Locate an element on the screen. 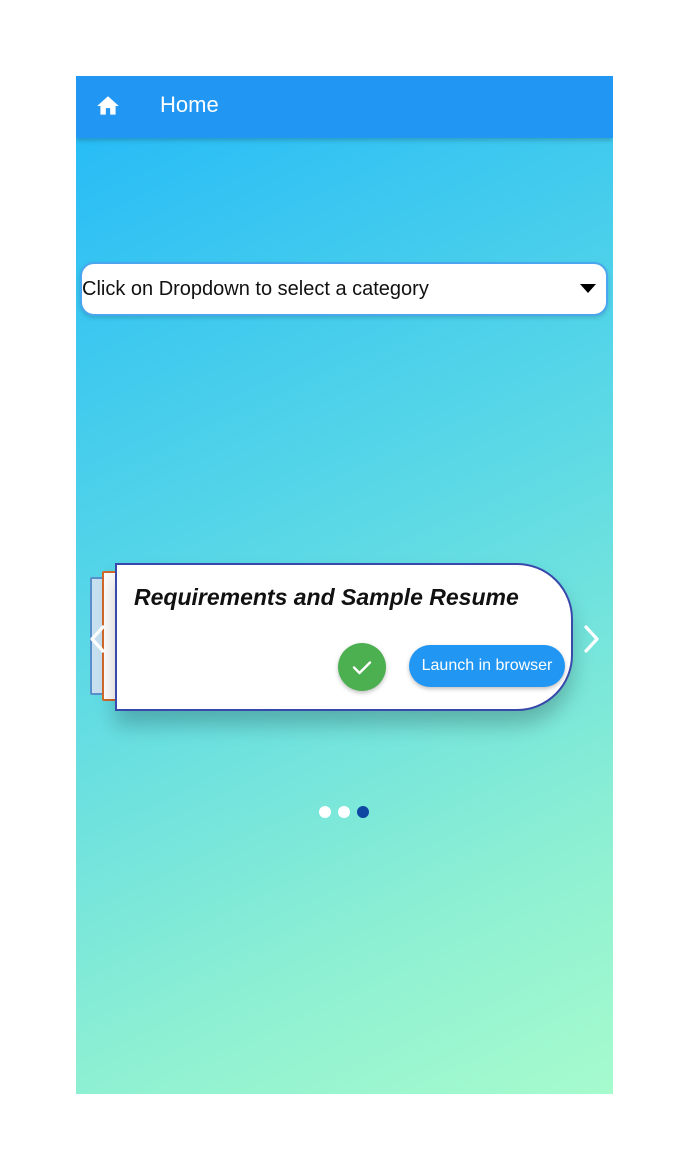 The width and height of the screenshot is (688, 1170). home-icon is located at coordinates (108, 106).